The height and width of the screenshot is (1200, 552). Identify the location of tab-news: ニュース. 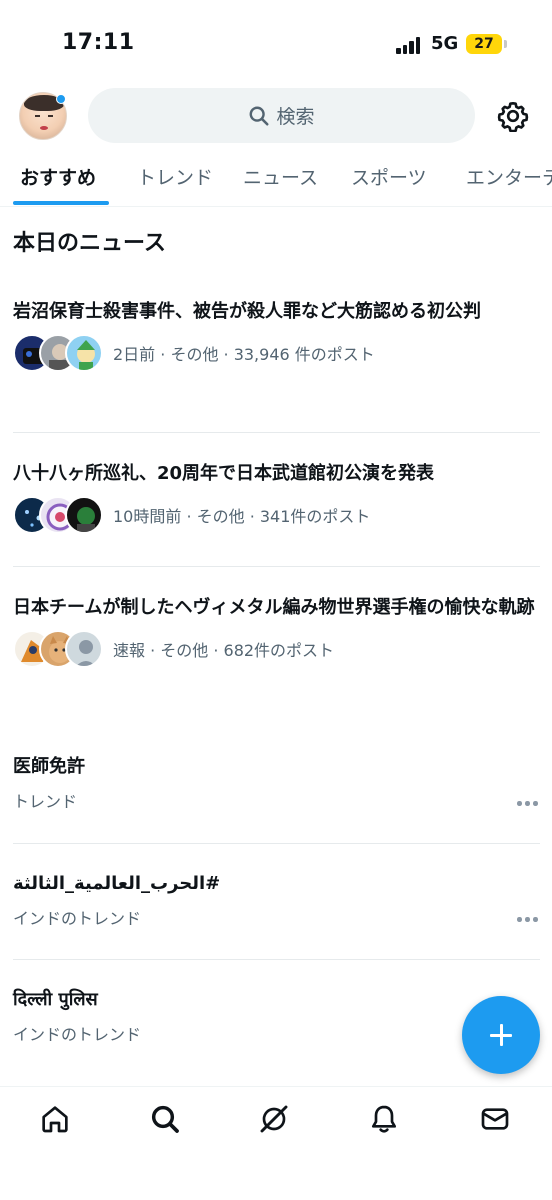
(280, 176).